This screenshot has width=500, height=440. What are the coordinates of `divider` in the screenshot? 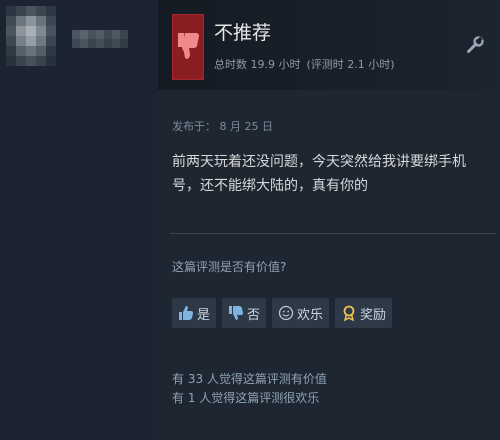 It's located at (333, 233).